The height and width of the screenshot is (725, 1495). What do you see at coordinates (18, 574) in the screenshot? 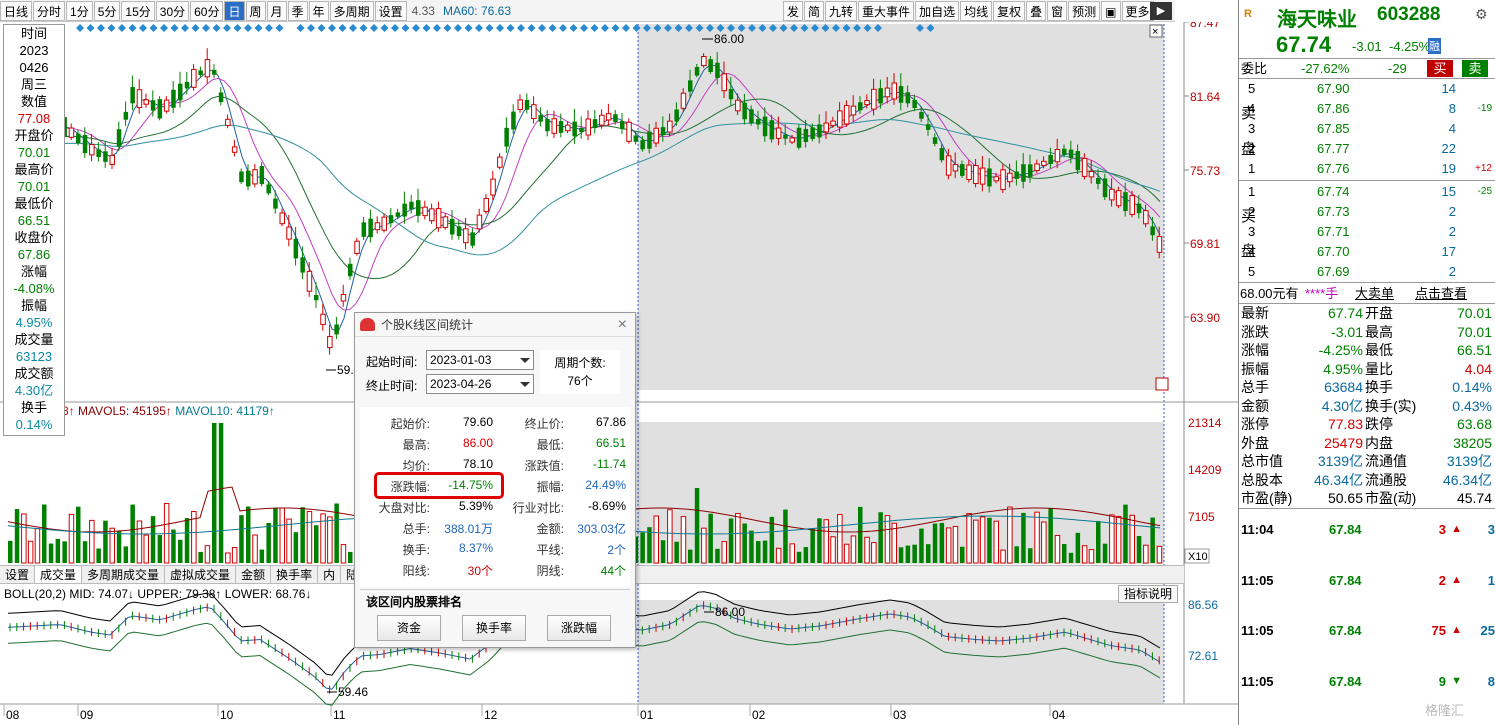
I see `indicator-tab: 设置` at bounding box center [18, 574].